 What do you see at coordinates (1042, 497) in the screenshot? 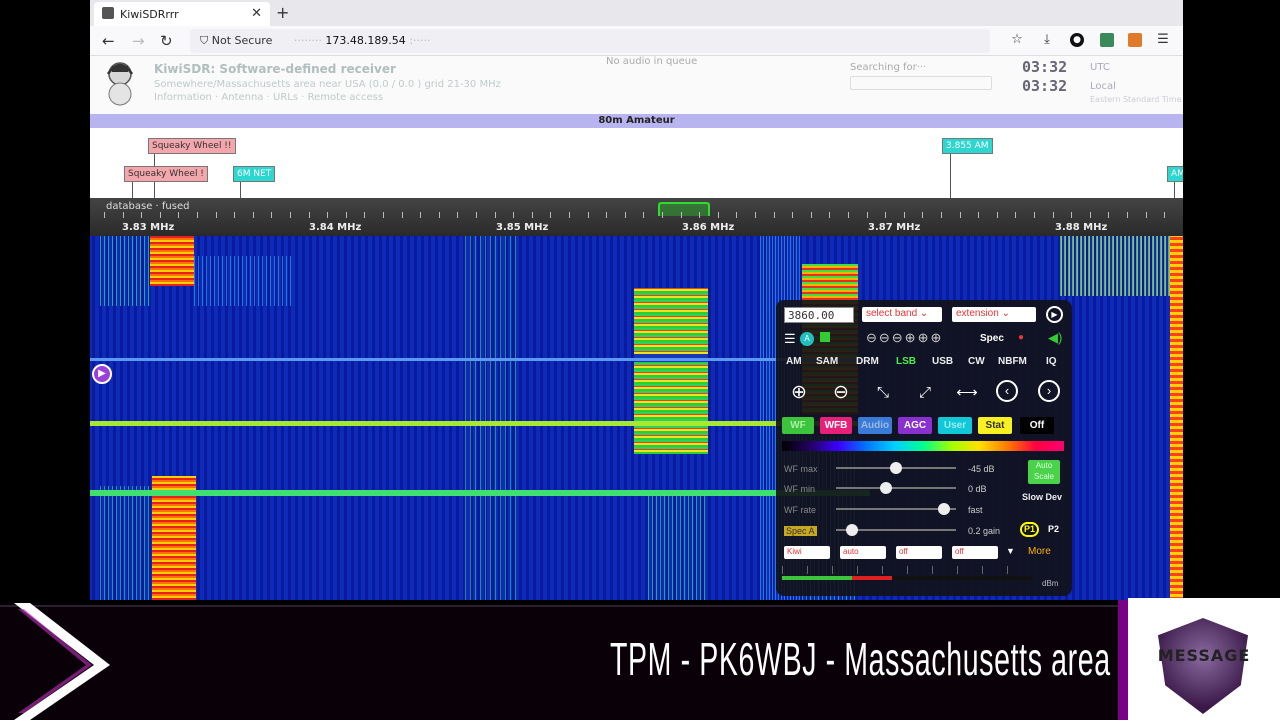
I see `slow-dev-button: Slow Dev` at bounding box center [1042, 497].